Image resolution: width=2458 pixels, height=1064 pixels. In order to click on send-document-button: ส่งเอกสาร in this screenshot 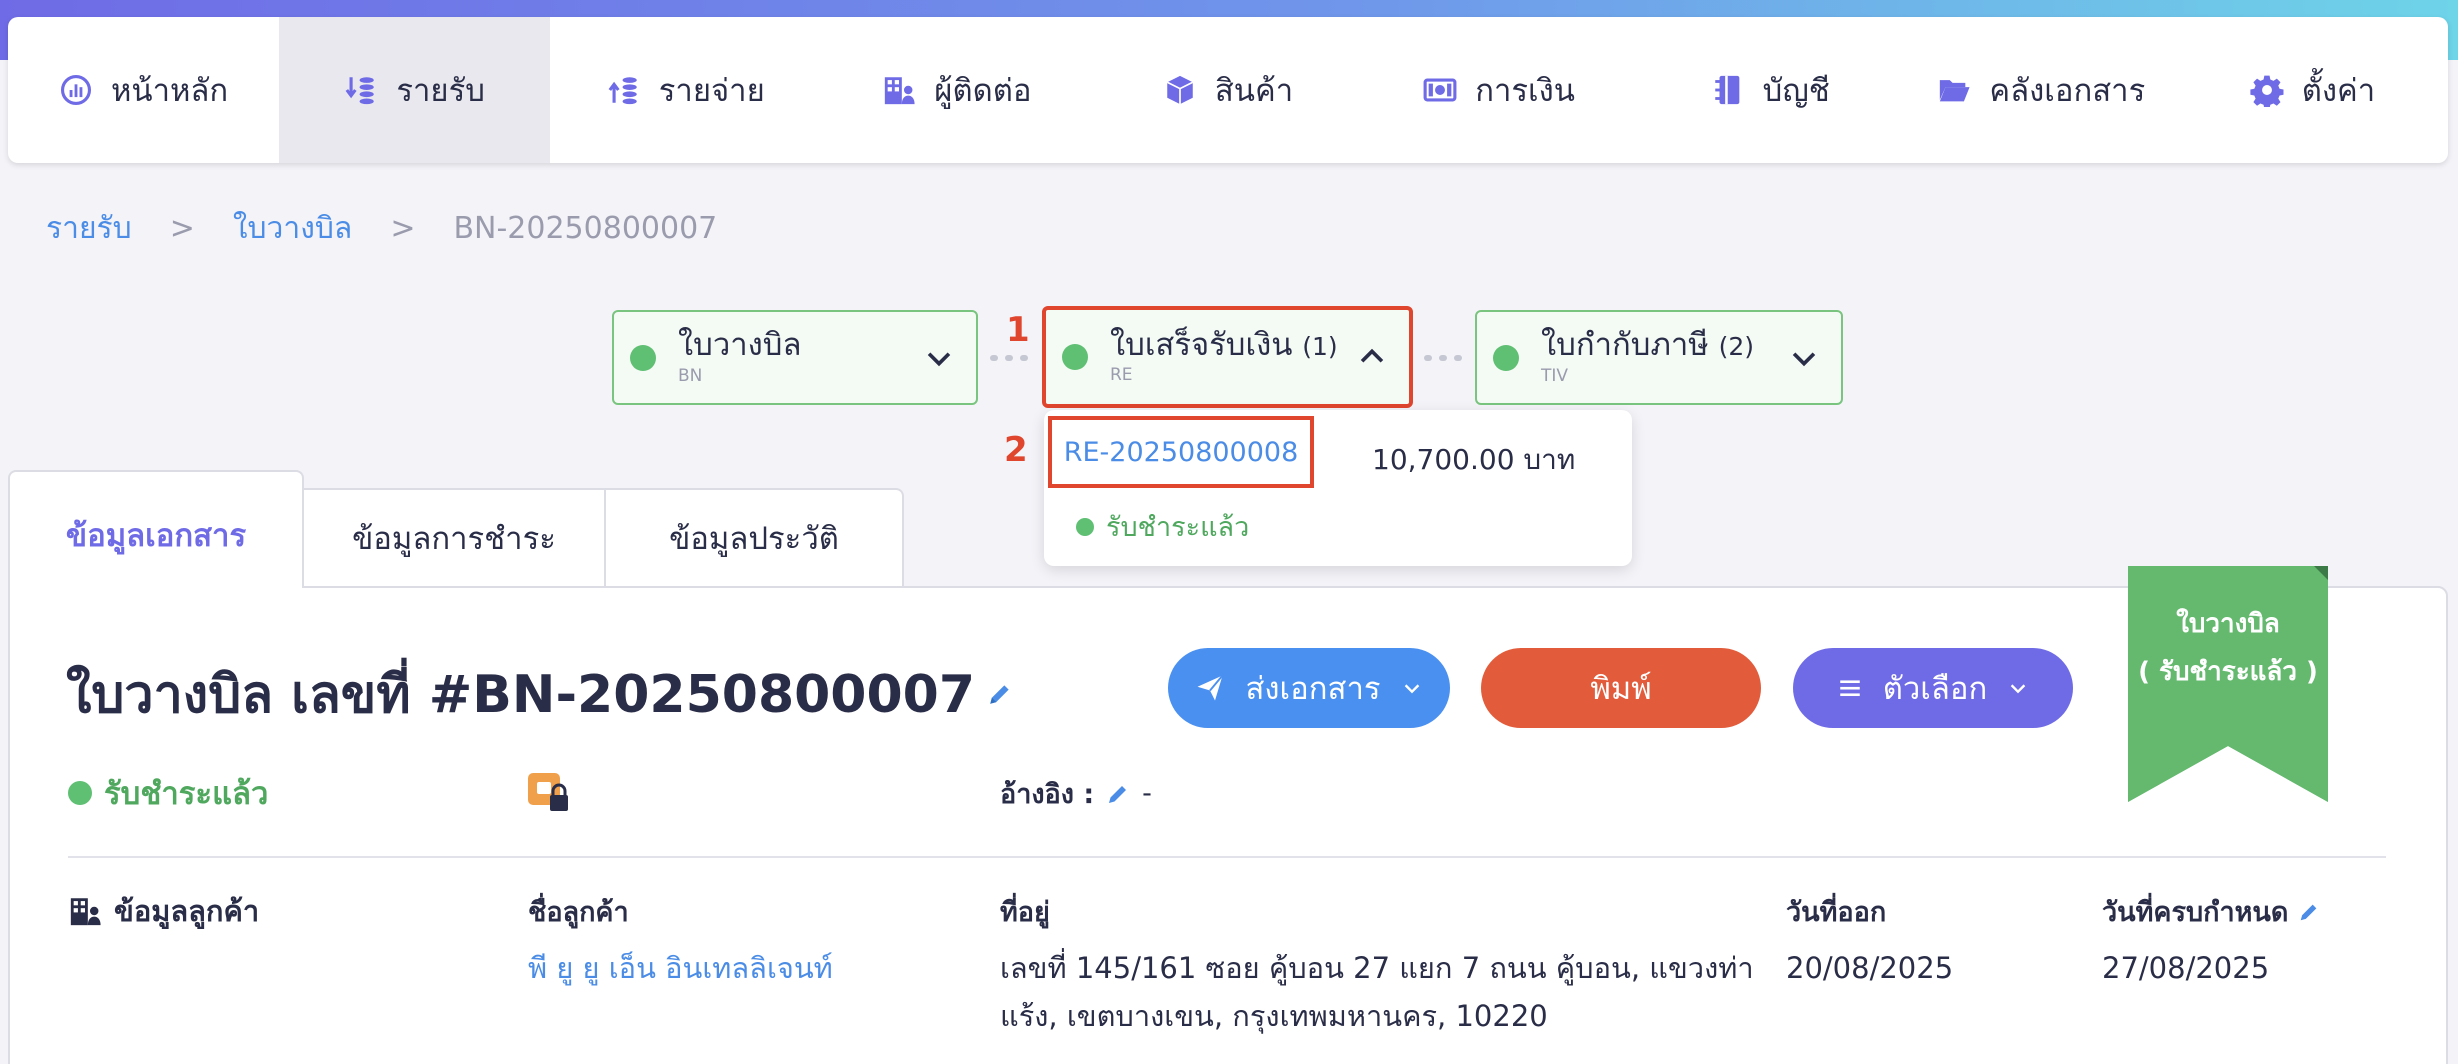, I will do `click(1309, 688)`.